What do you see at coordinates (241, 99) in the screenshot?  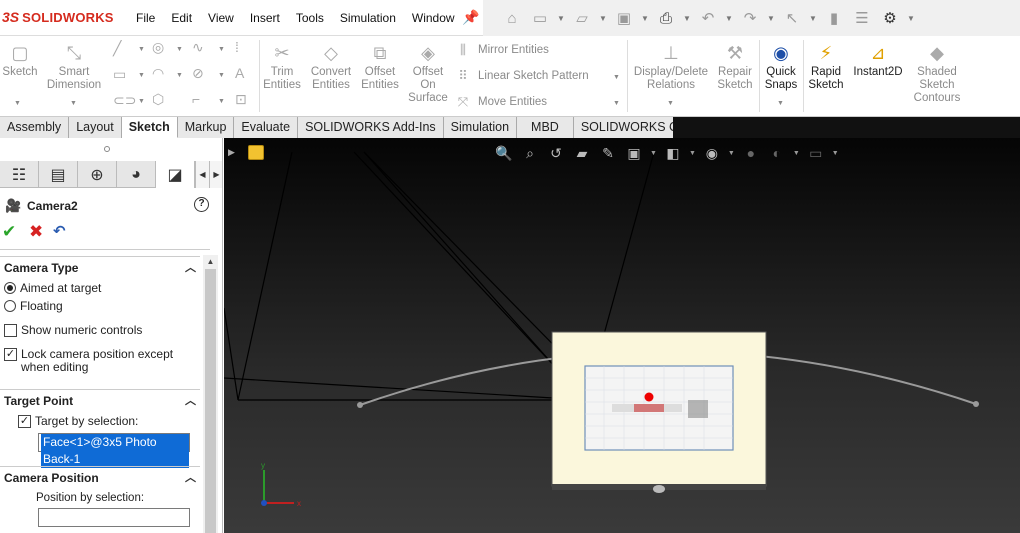 I see `point-icon: ⊡` at bounding box center [241, 99].